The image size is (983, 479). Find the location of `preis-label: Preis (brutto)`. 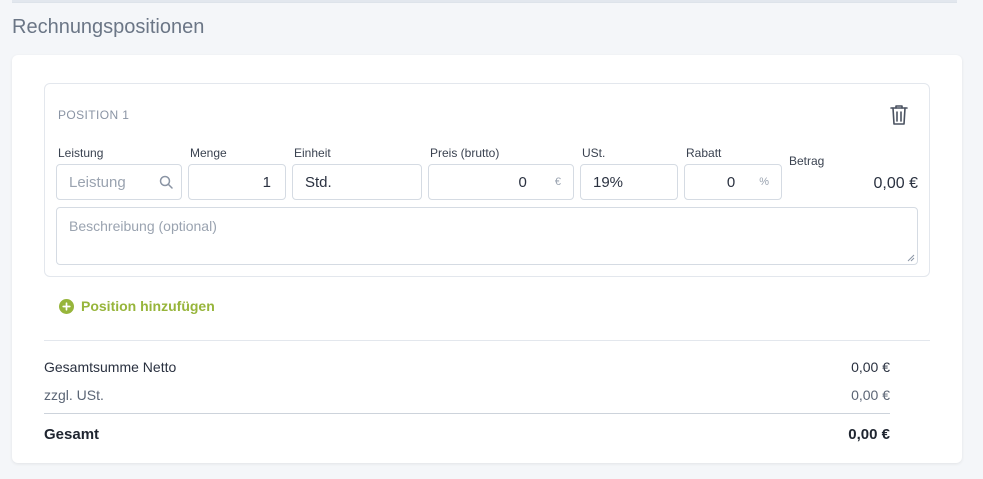

preis-label: Preis (brutto) is located at coordinates (465, 153).